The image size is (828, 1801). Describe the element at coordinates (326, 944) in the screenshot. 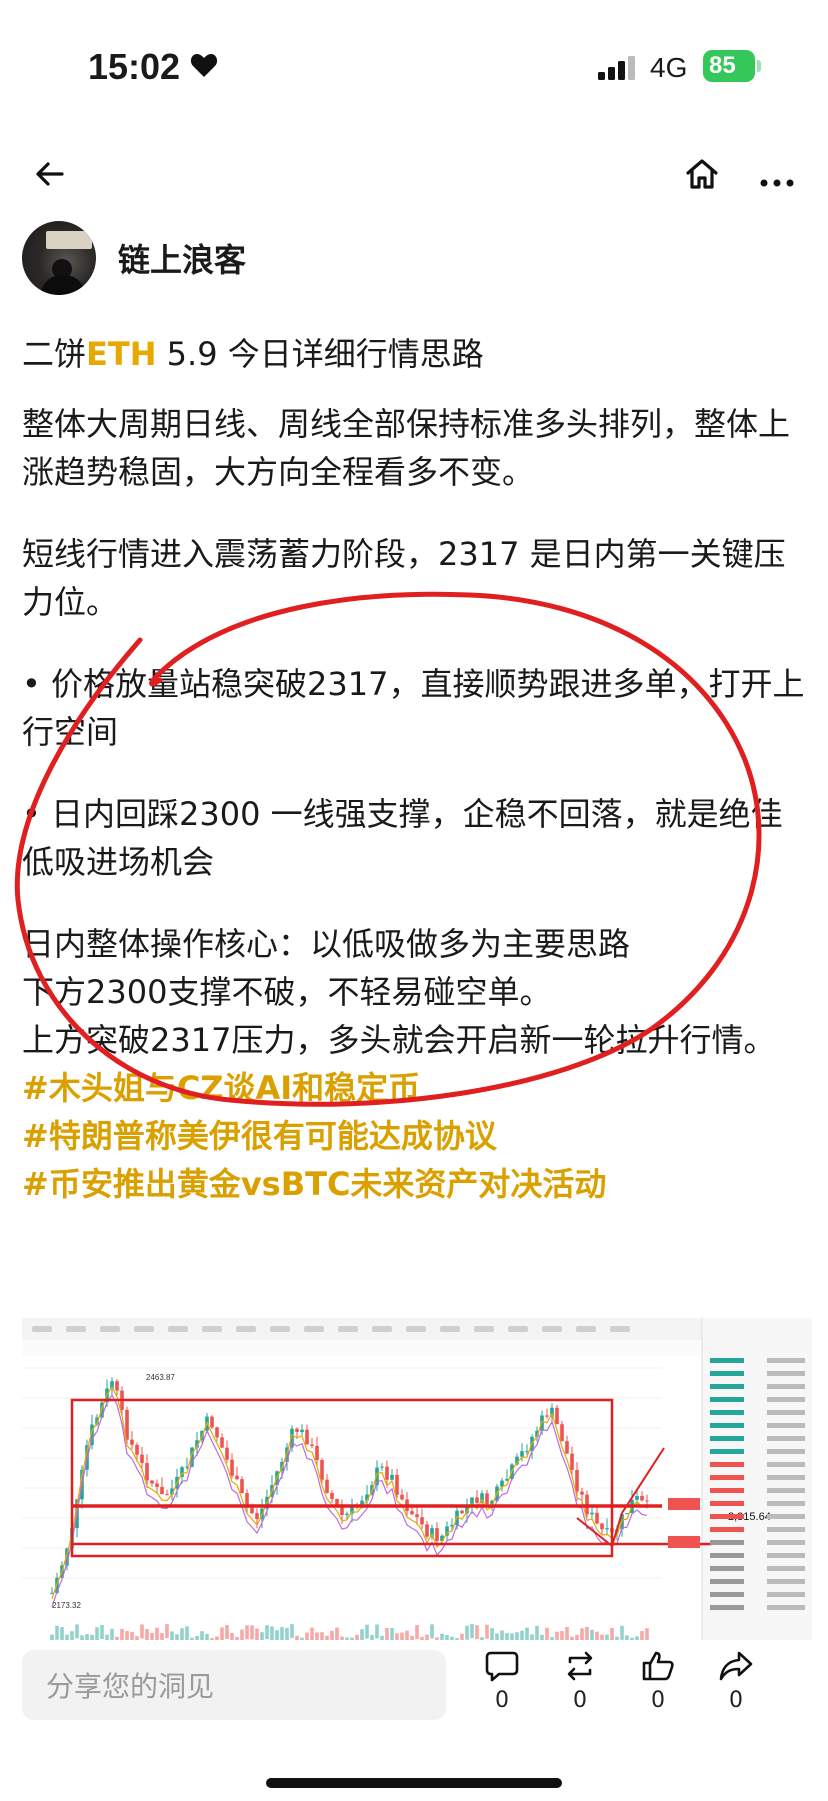

I see `post-paragraph: 日内整体操作核心：以低吸做多为主要思路` at that location.